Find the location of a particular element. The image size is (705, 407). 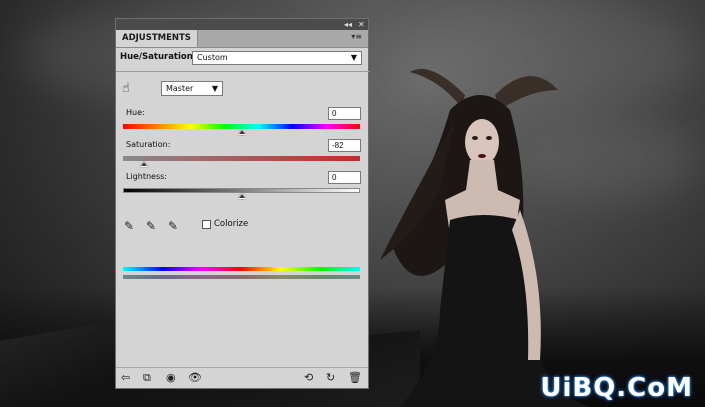

hue-slider-thumb is located at coordinates (241, 132).